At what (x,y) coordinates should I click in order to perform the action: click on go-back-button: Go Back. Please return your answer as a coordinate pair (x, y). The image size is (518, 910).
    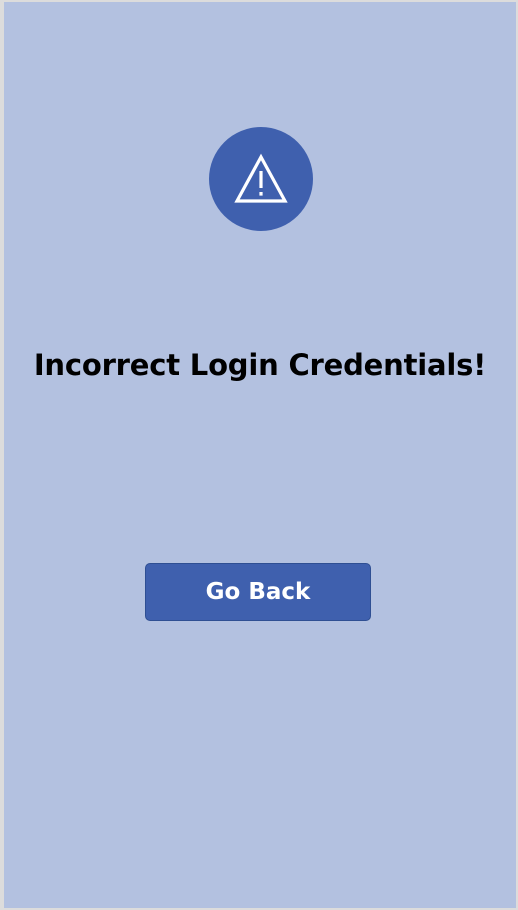
    Looking at the image, I should click on (258, 592).